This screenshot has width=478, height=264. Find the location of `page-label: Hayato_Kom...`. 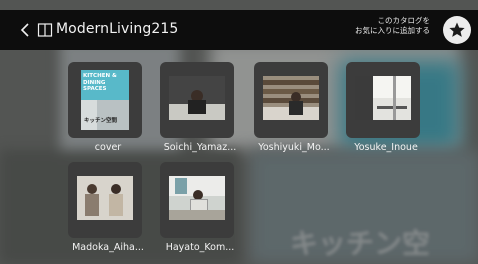

page-label: Hayato_Kom... is located at coordinates (200, 247).